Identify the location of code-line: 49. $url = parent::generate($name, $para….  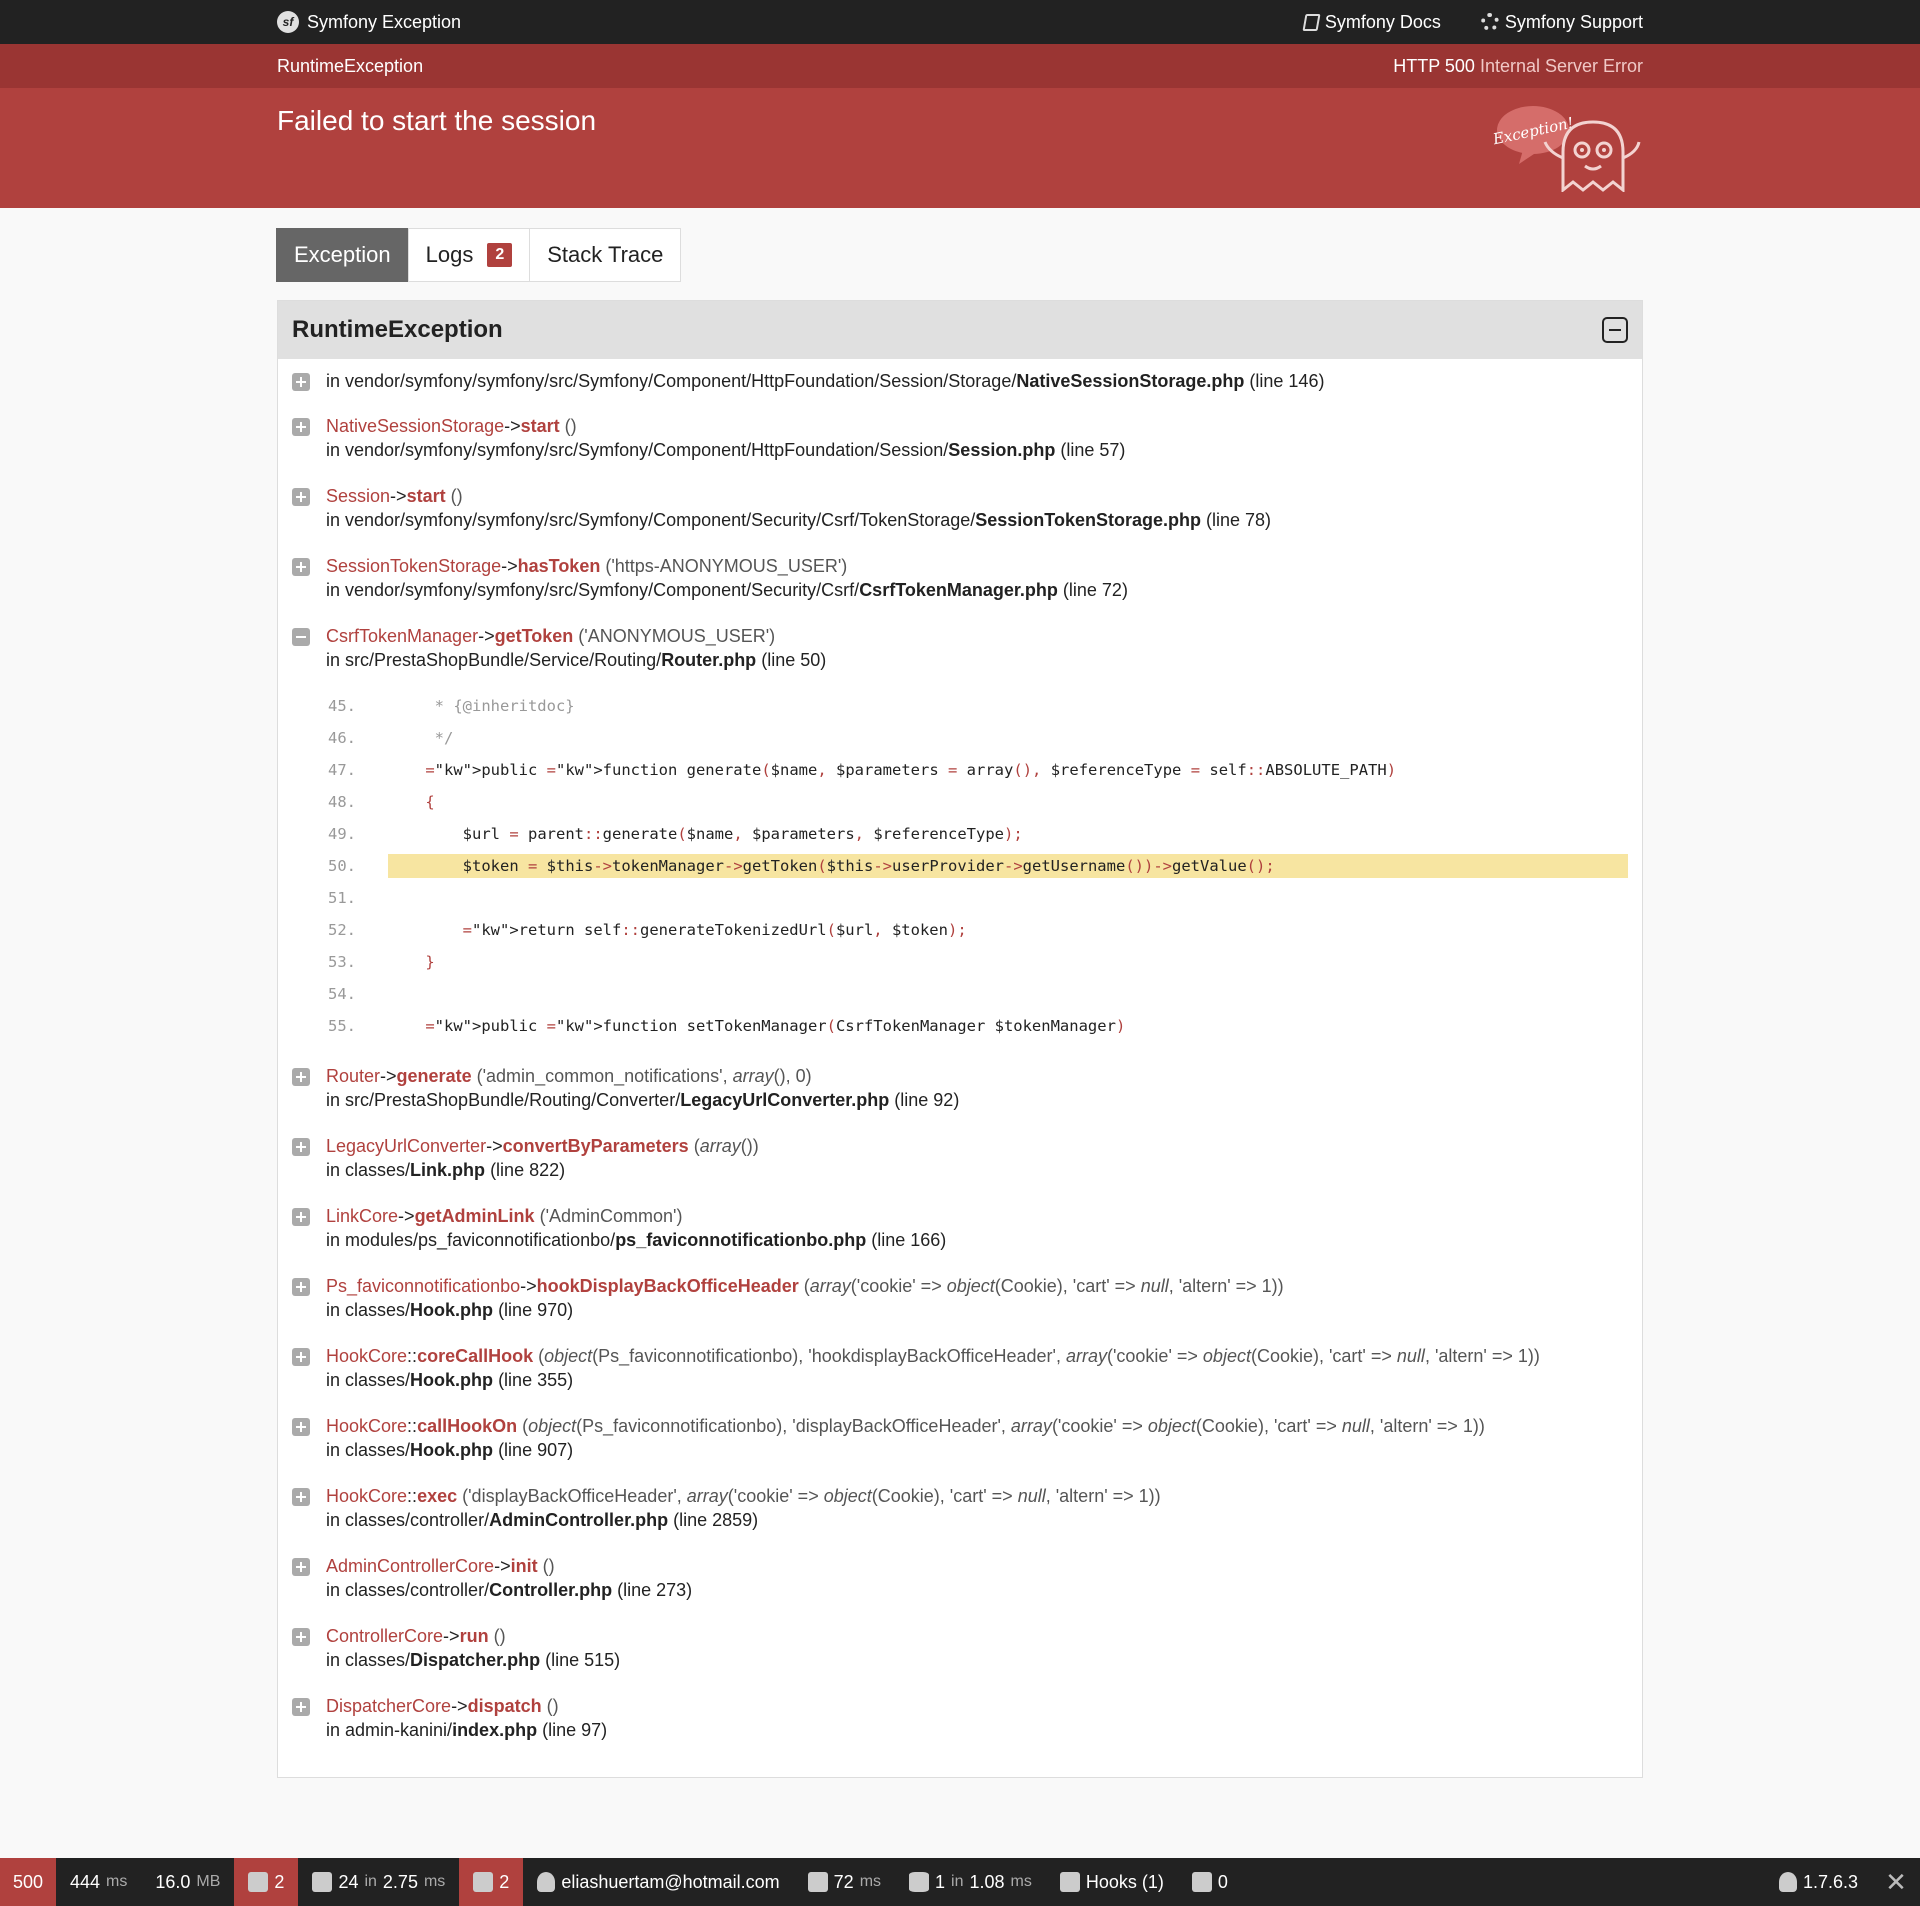
(976, 834).